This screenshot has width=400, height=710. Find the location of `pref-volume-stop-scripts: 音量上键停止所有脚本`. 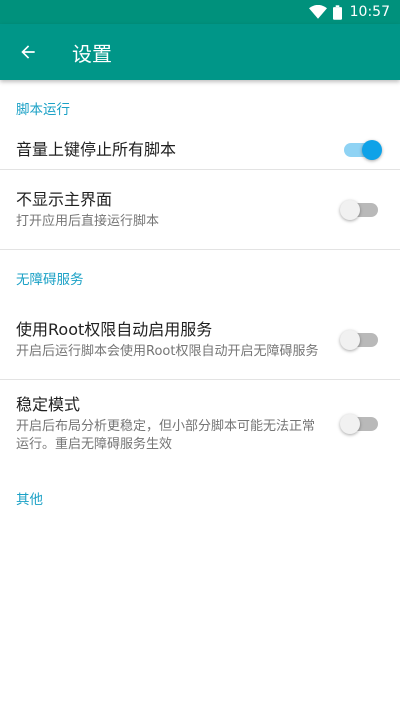

pref-volume-stop-scripts: 音量上键停止所有脚本 is located at coordinates (200, 150).